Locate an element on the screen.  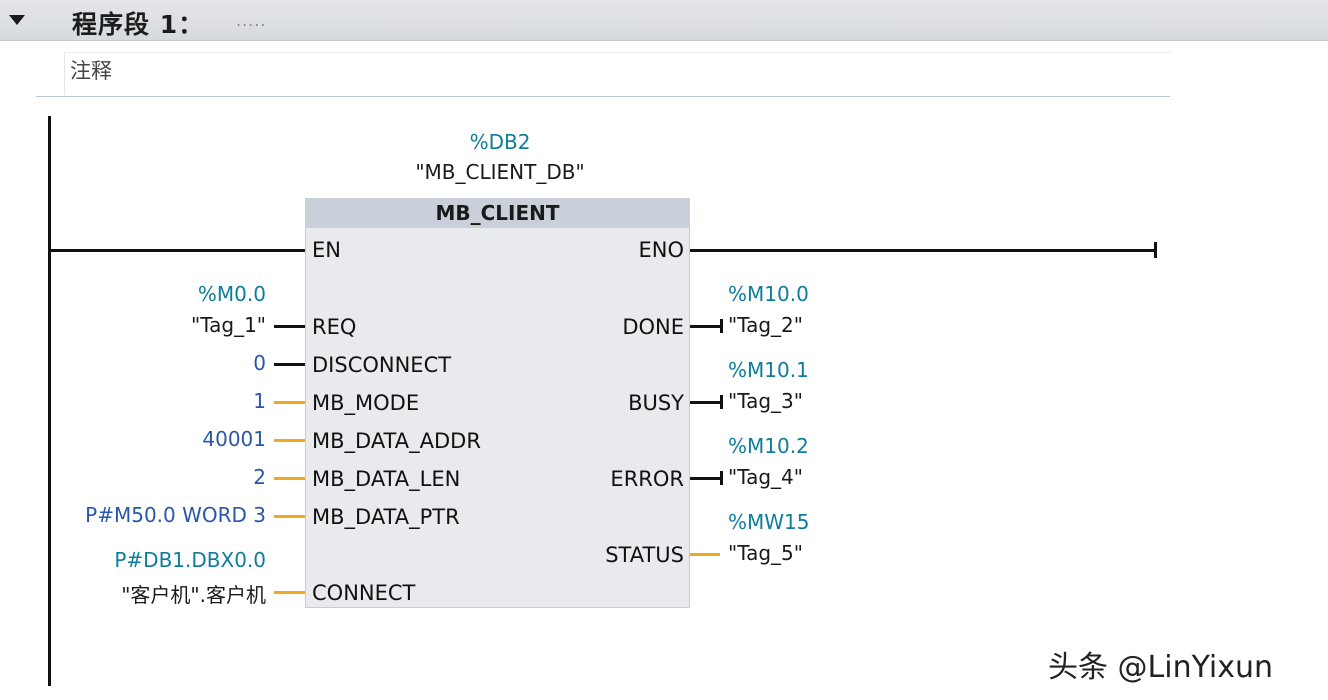
wire-connect is located at coordinates (289, 592).